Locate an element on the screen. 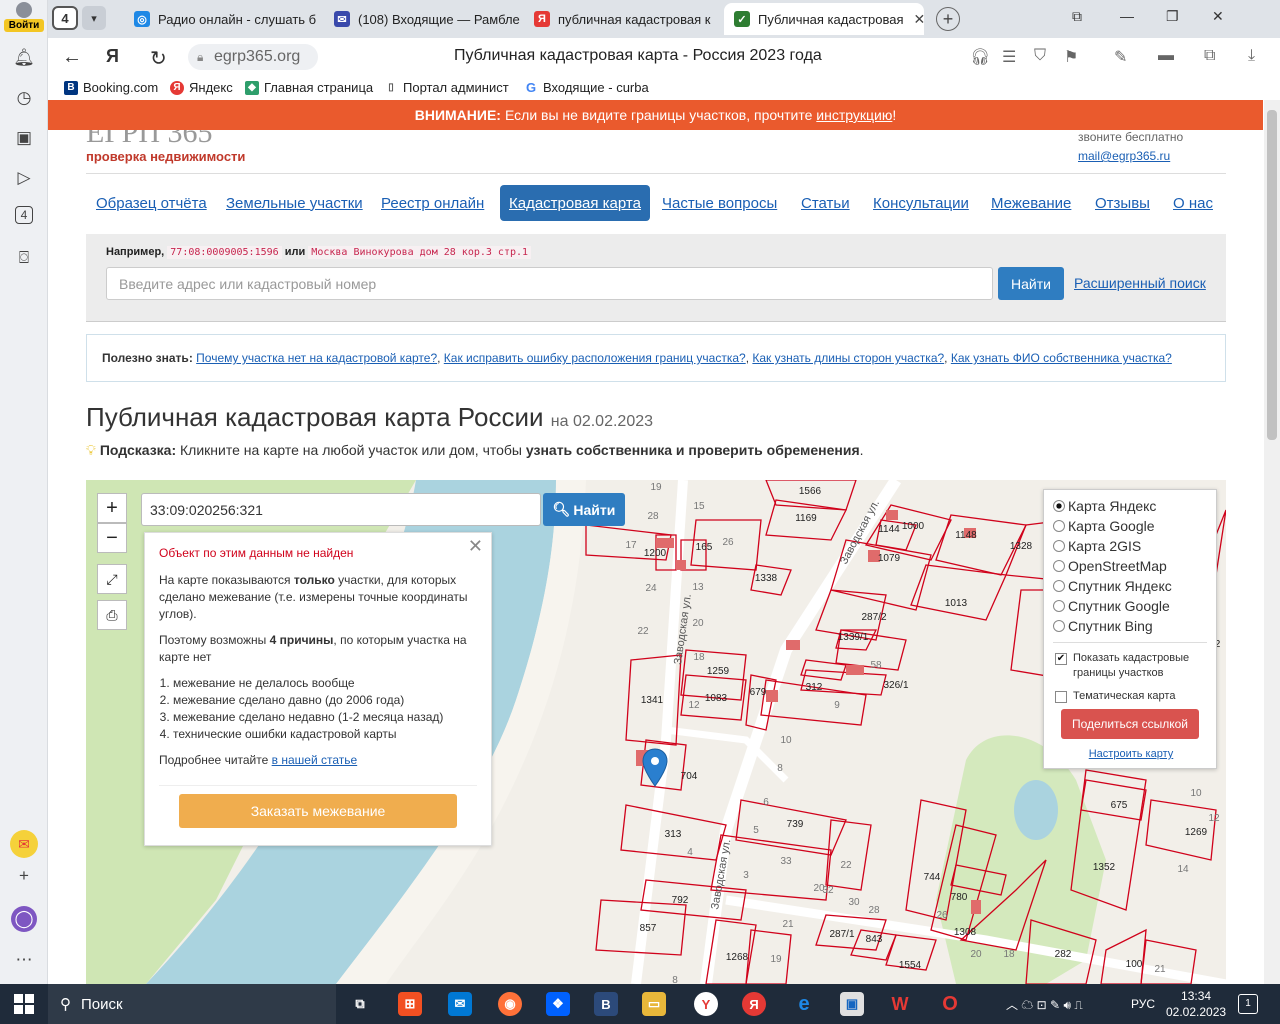 The height and width of the screenshot is (1024, 1280). nav-cadastral-map: Кадастровая карта is located at coordinates (575, 203).